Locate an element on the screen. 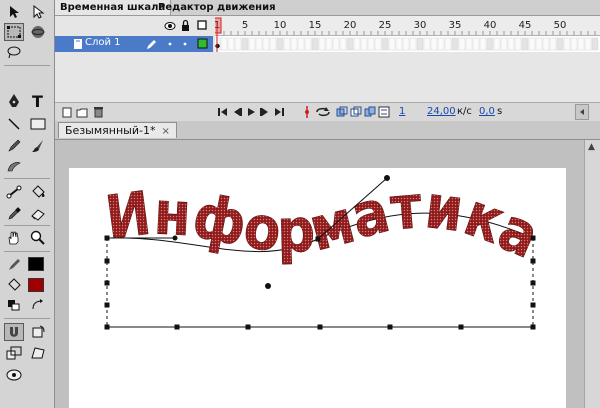  fill-color-swatch is located at coordinates (36, 285).